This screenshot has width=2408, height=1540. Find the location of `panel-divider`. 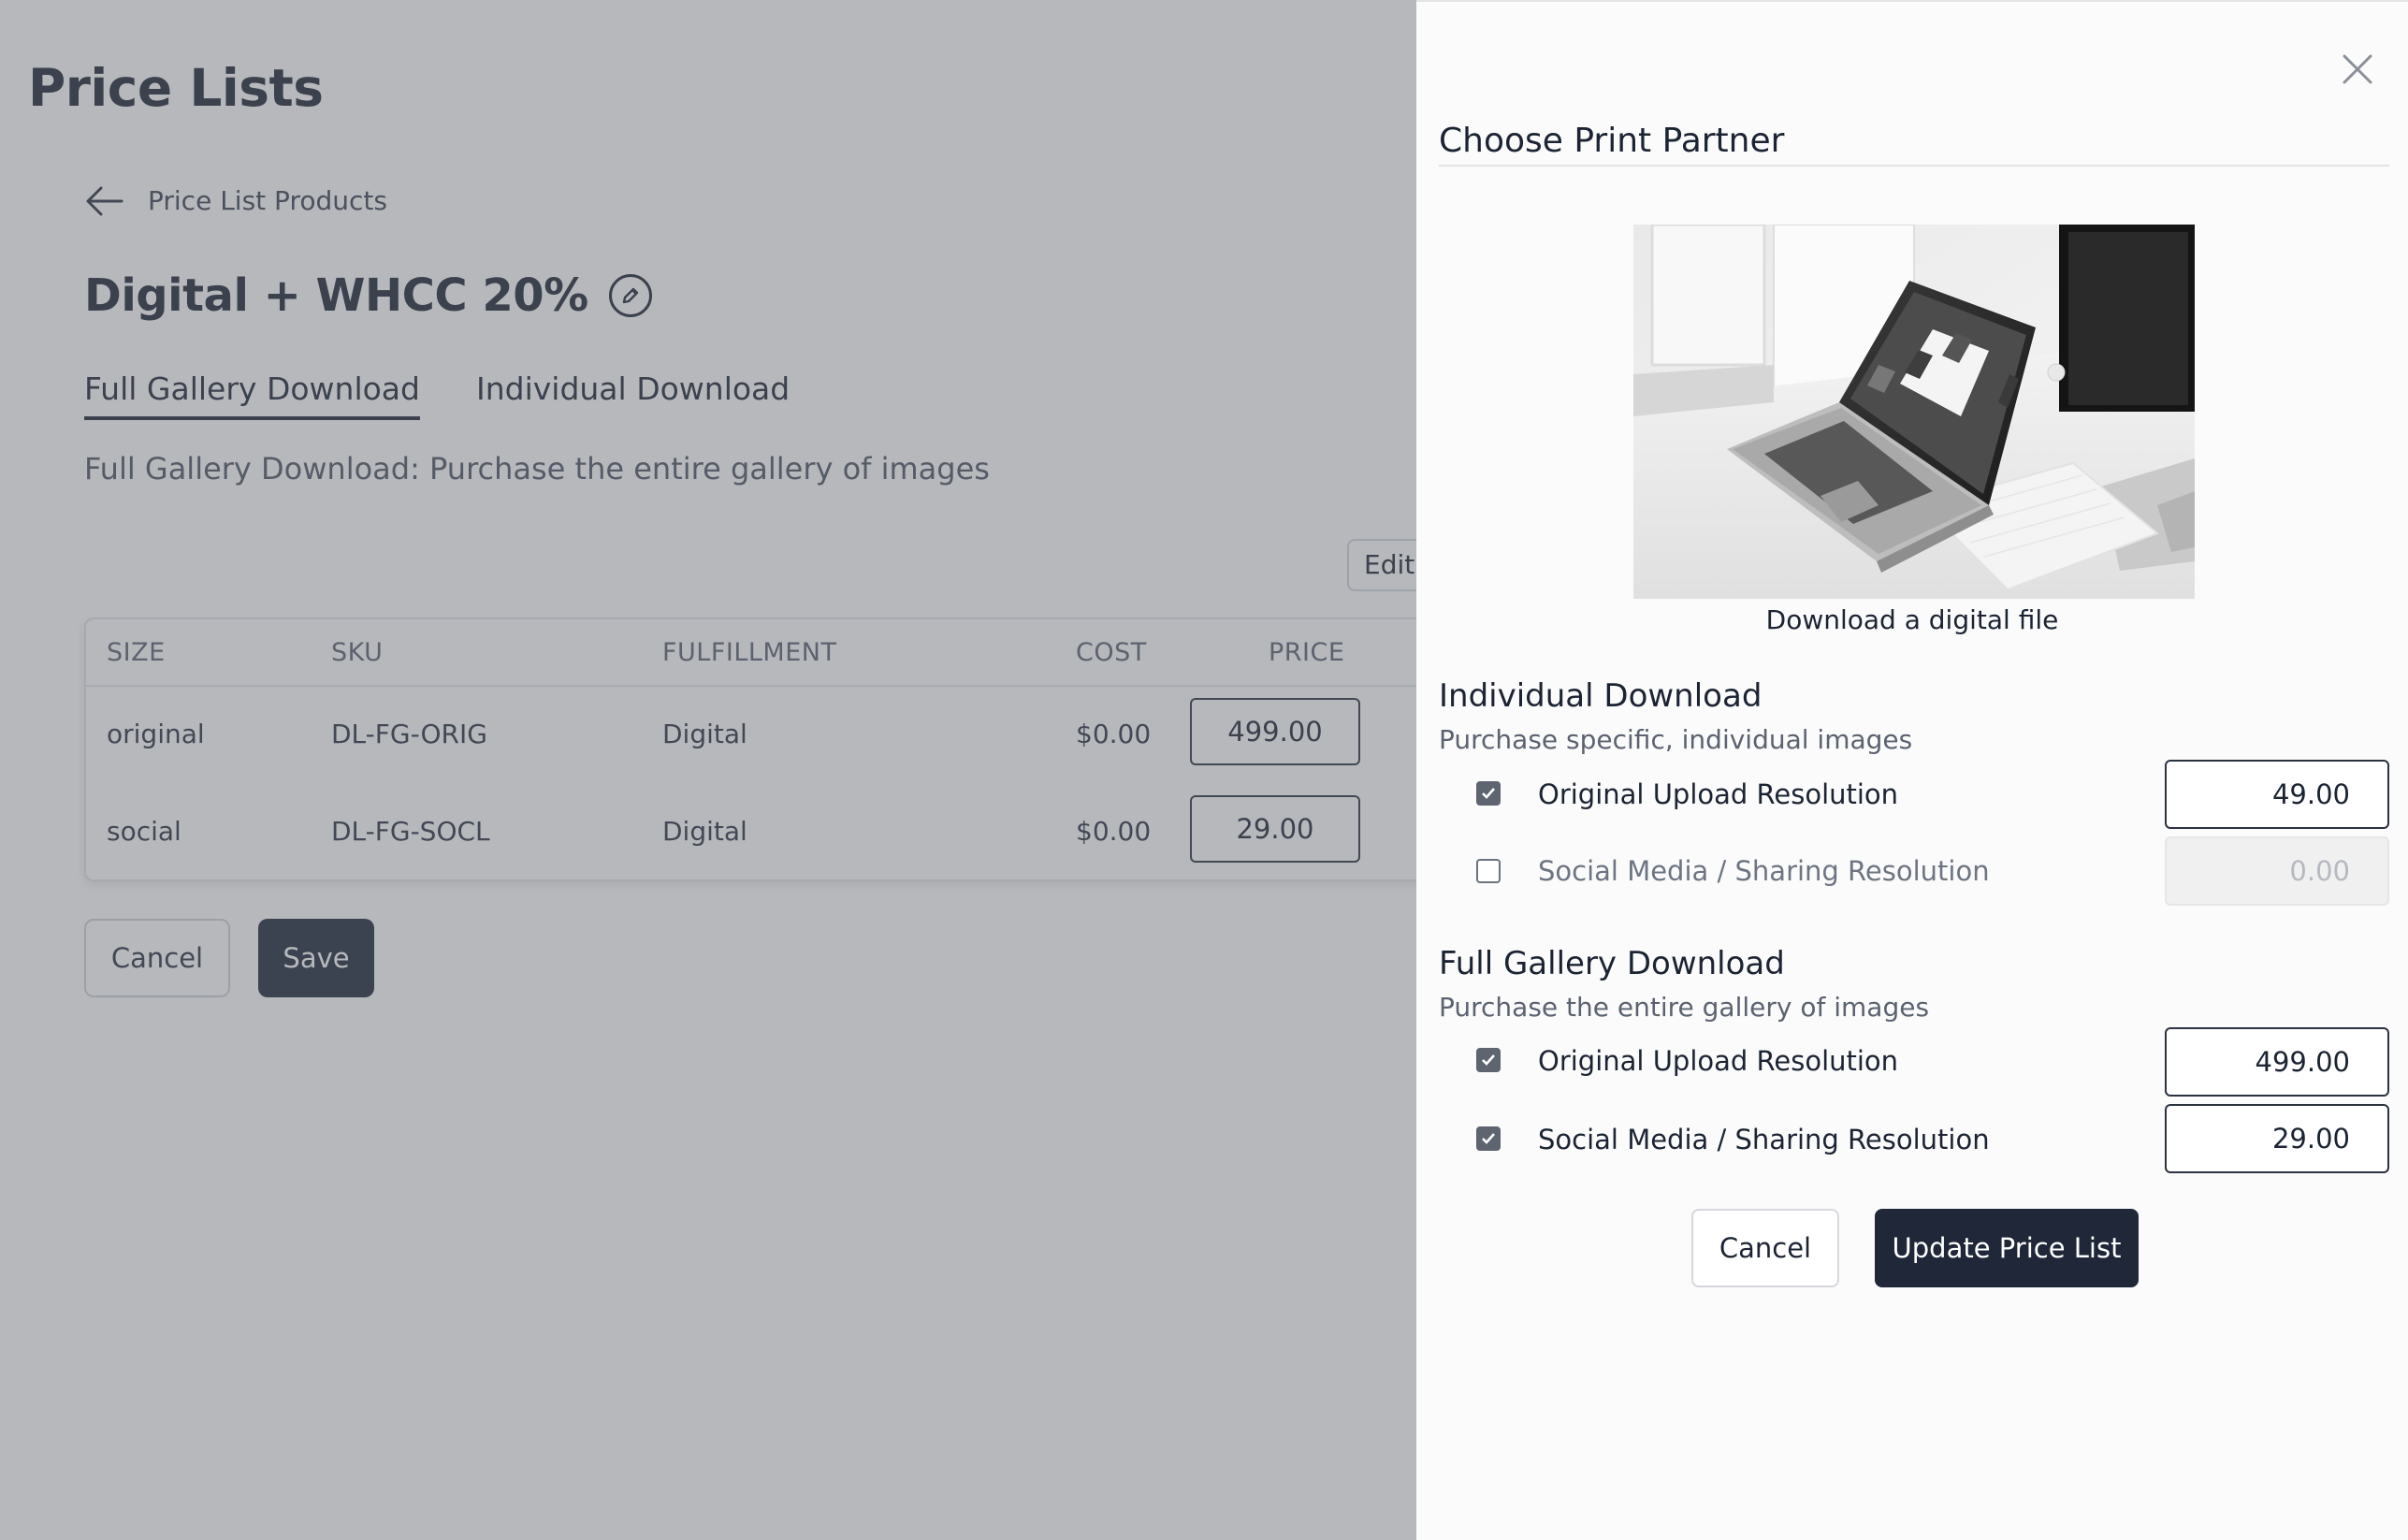

panel-divider is located at coordinates (1914, 166).